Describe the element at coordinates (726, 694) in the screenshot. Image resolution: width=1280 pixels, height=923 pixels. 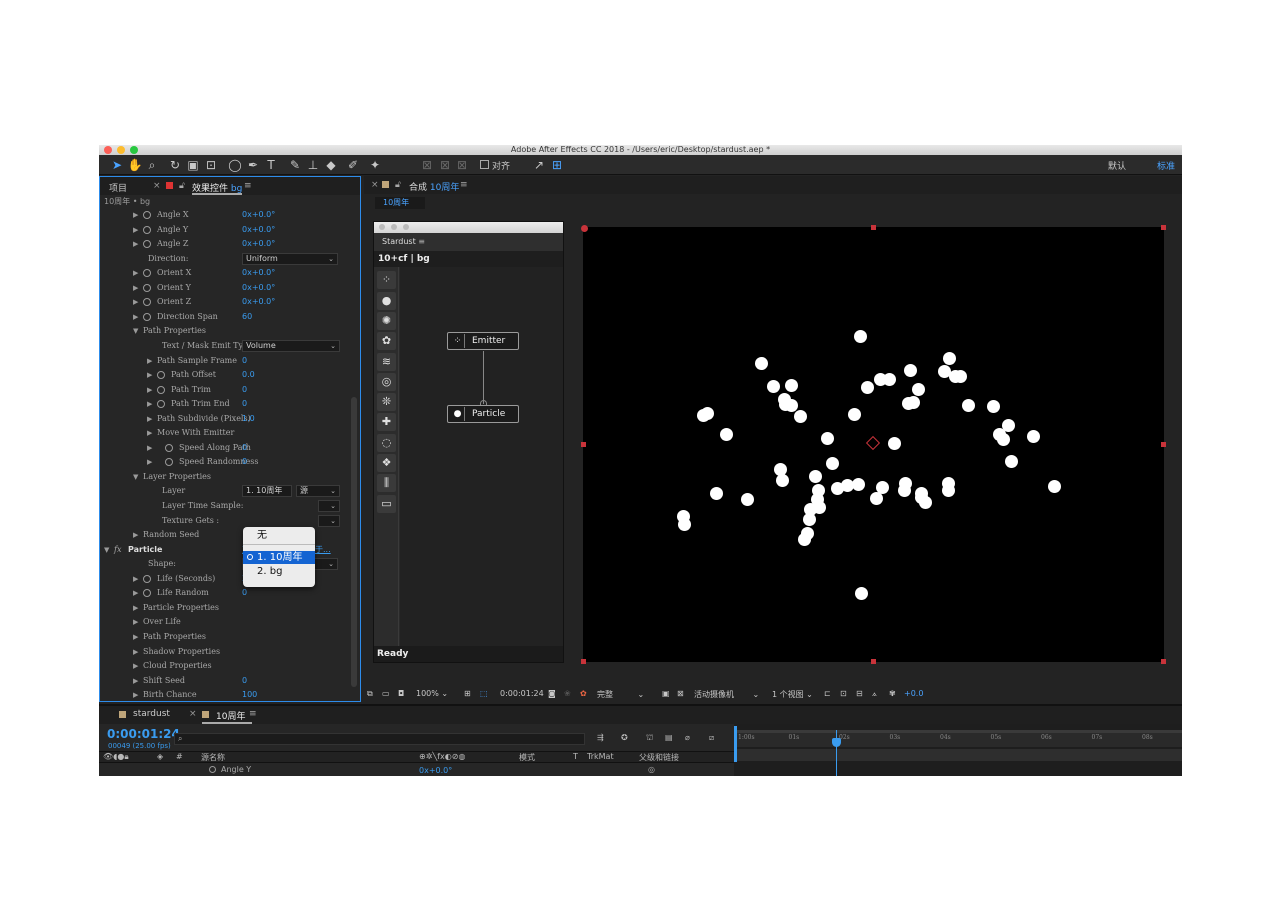
I see `camera-select: 活动摄像机 ⌄` at that location.